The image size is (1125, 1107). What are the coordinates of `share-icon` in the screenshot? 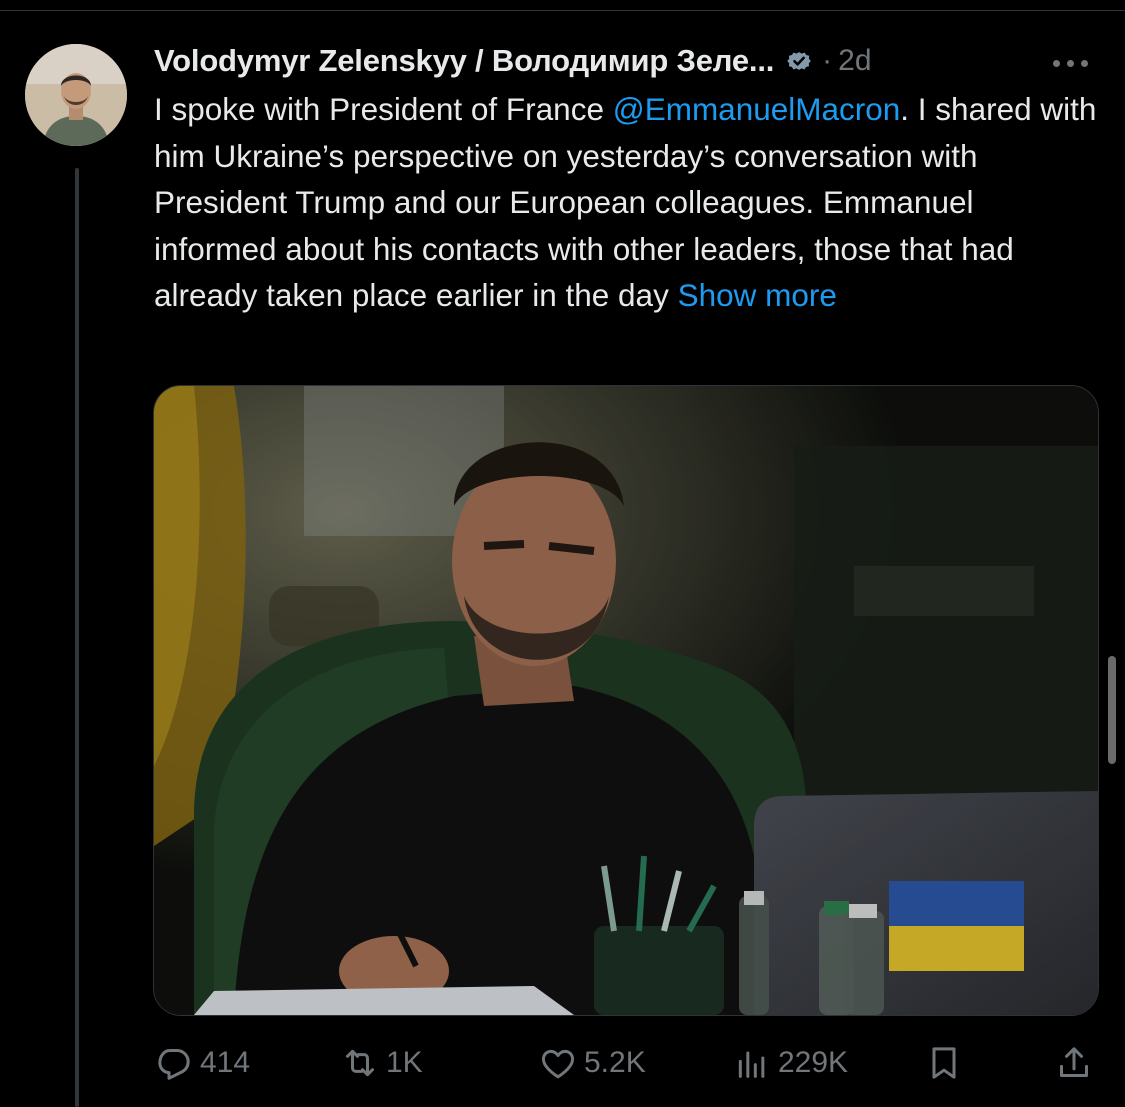 It's located at (1074, 1062).